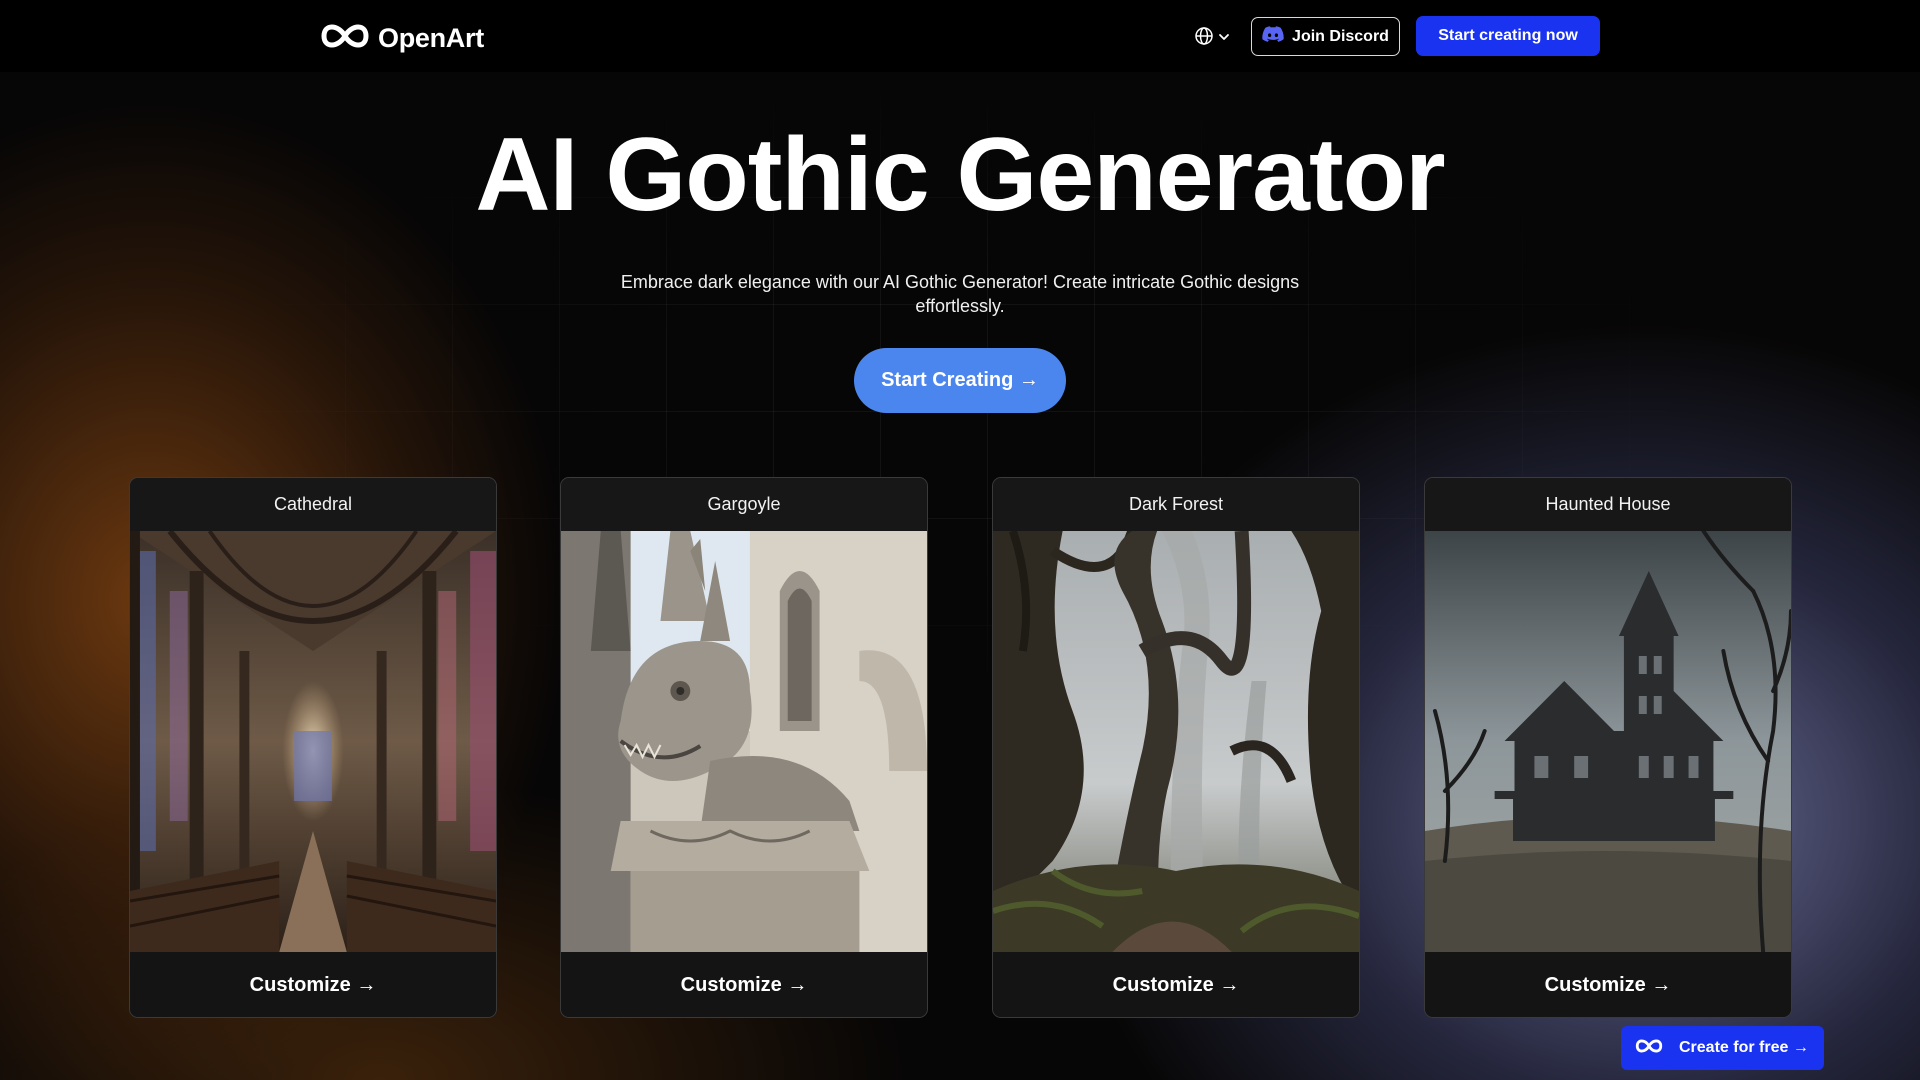 The image size is (1920, 1080). What do you see at coordinates (1176, 741) in the screenshot?
I see `dark-forest-image` at bounding box center [1176, 741].